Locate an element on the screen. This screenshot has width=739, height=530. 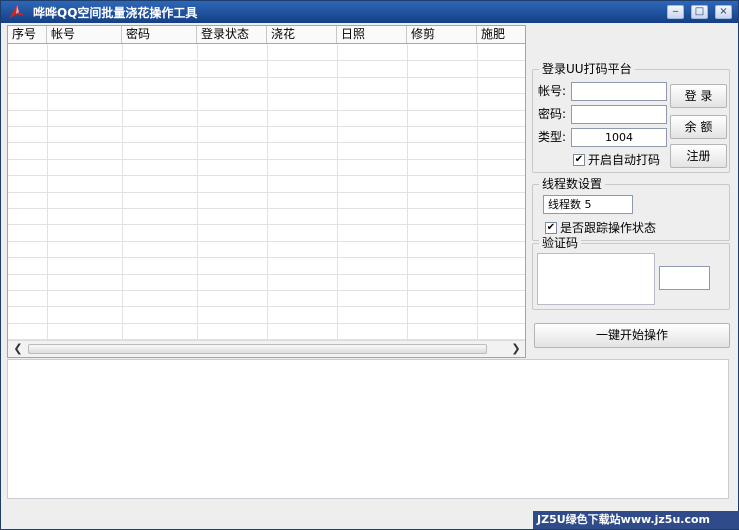
window-title: 哗哗QQ空间批量浇花操作工具 is located at coordinates (115, 13).